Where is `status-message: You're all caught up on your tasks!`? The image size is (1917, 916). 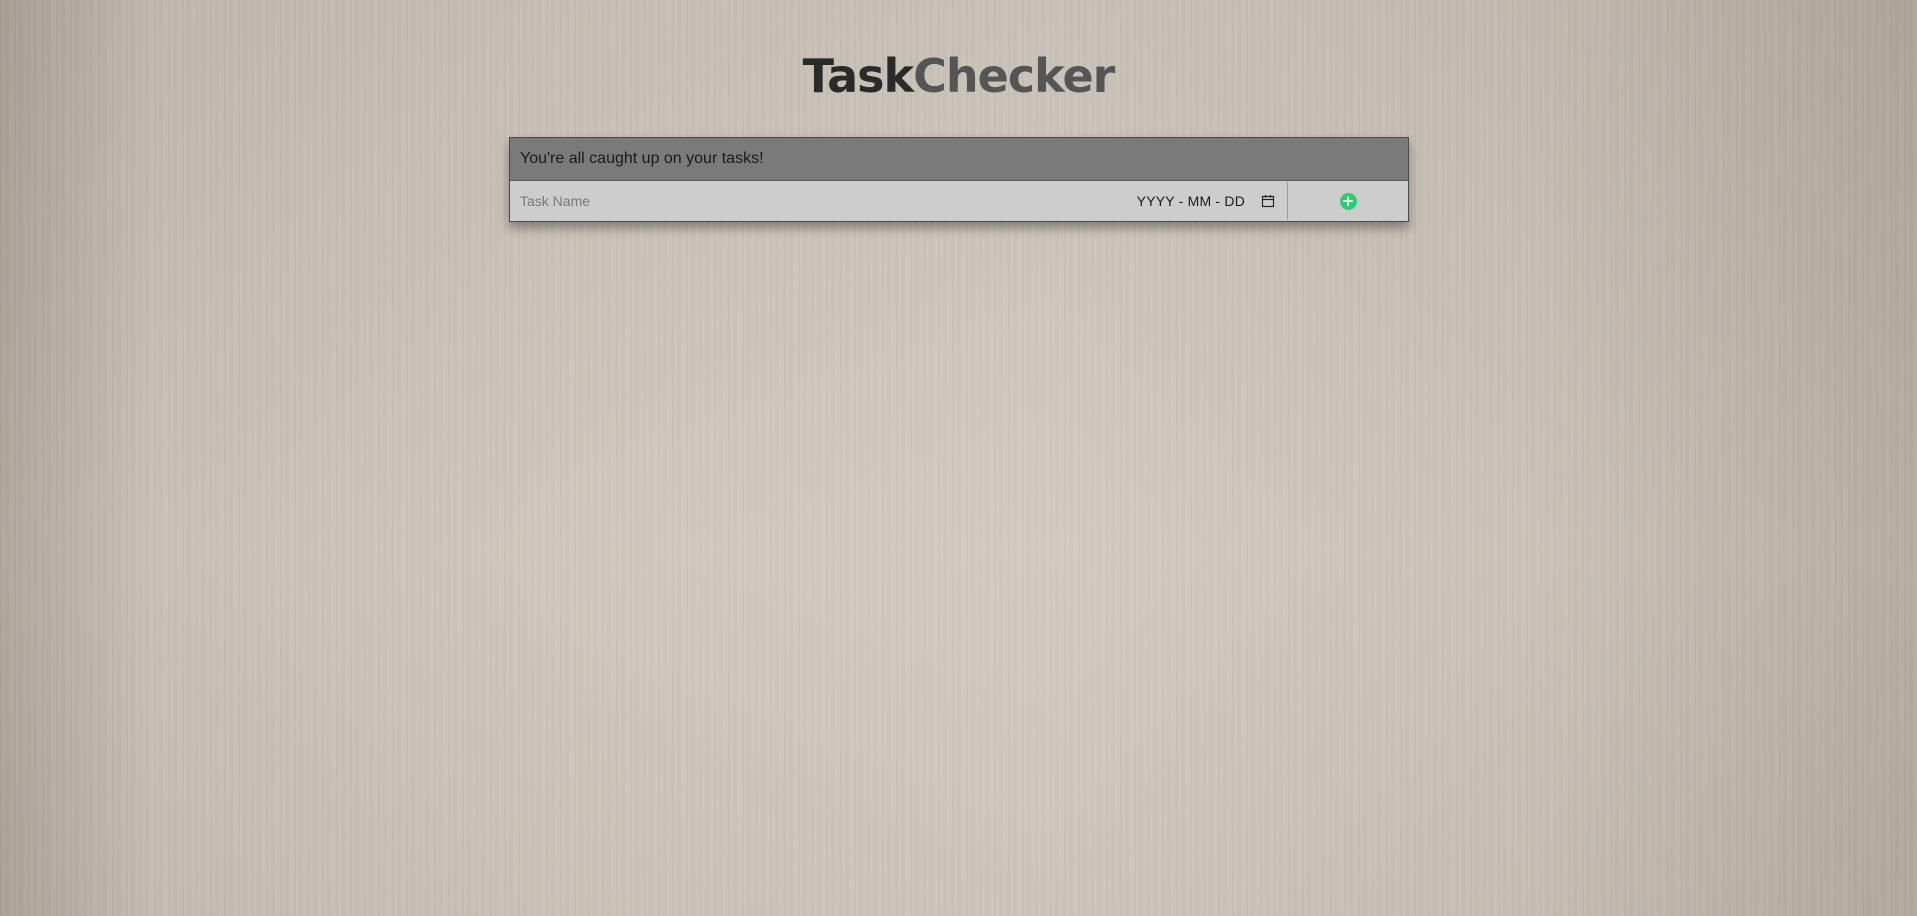 status-message: You're all caught up on your tasks! is located at coordinates (959, 159).